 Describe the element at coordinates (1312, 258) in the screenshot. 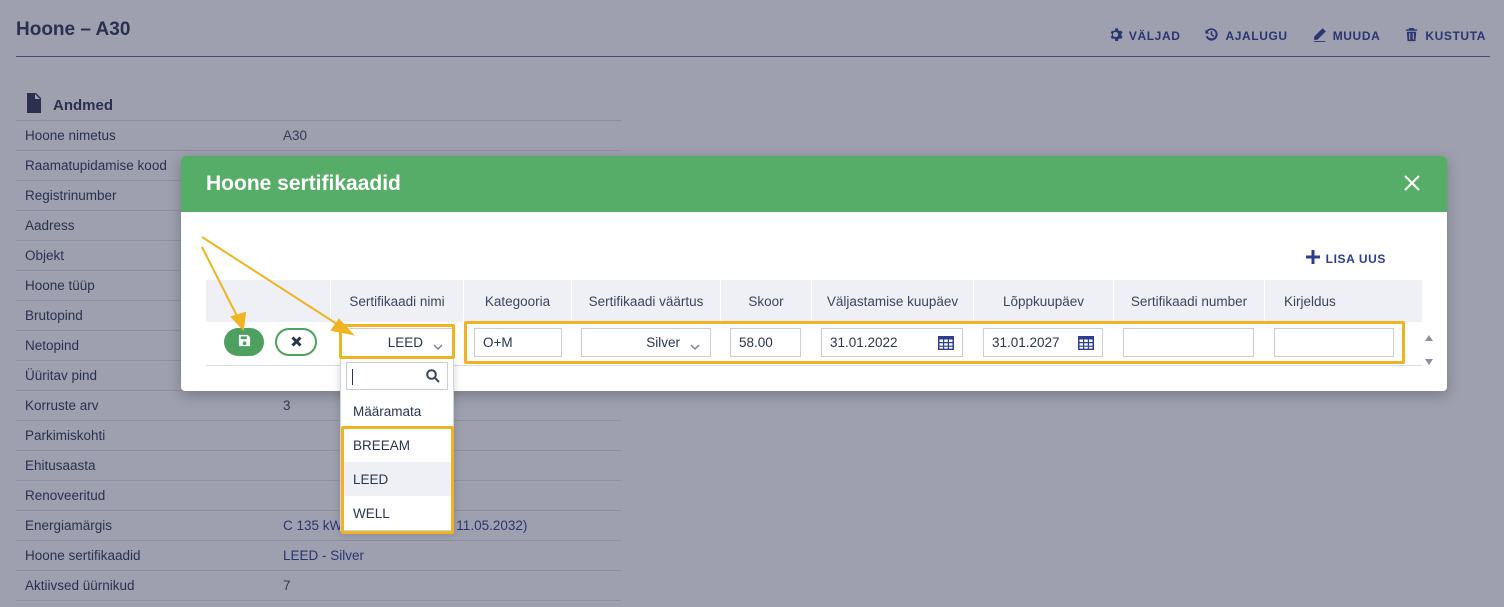

I see `plus-icon` at that location.